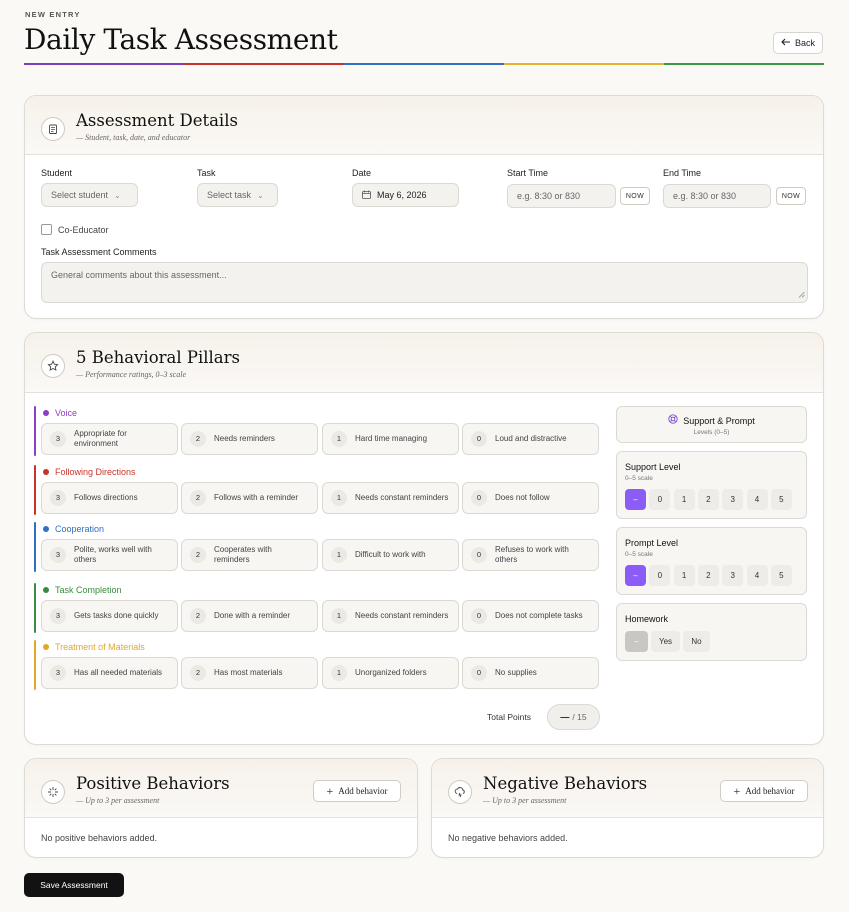 This screenshot has width=849, height=912. I want to click on pillar-label: Task Completion, so click(88, 590).